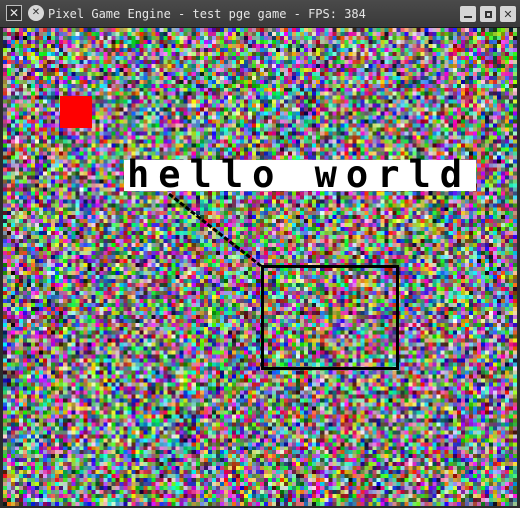 This screenshot has width=520, height=508. Describe the element at coordinates (14, 13) in the screenshot. I see `app-icon: ✕` at that location.